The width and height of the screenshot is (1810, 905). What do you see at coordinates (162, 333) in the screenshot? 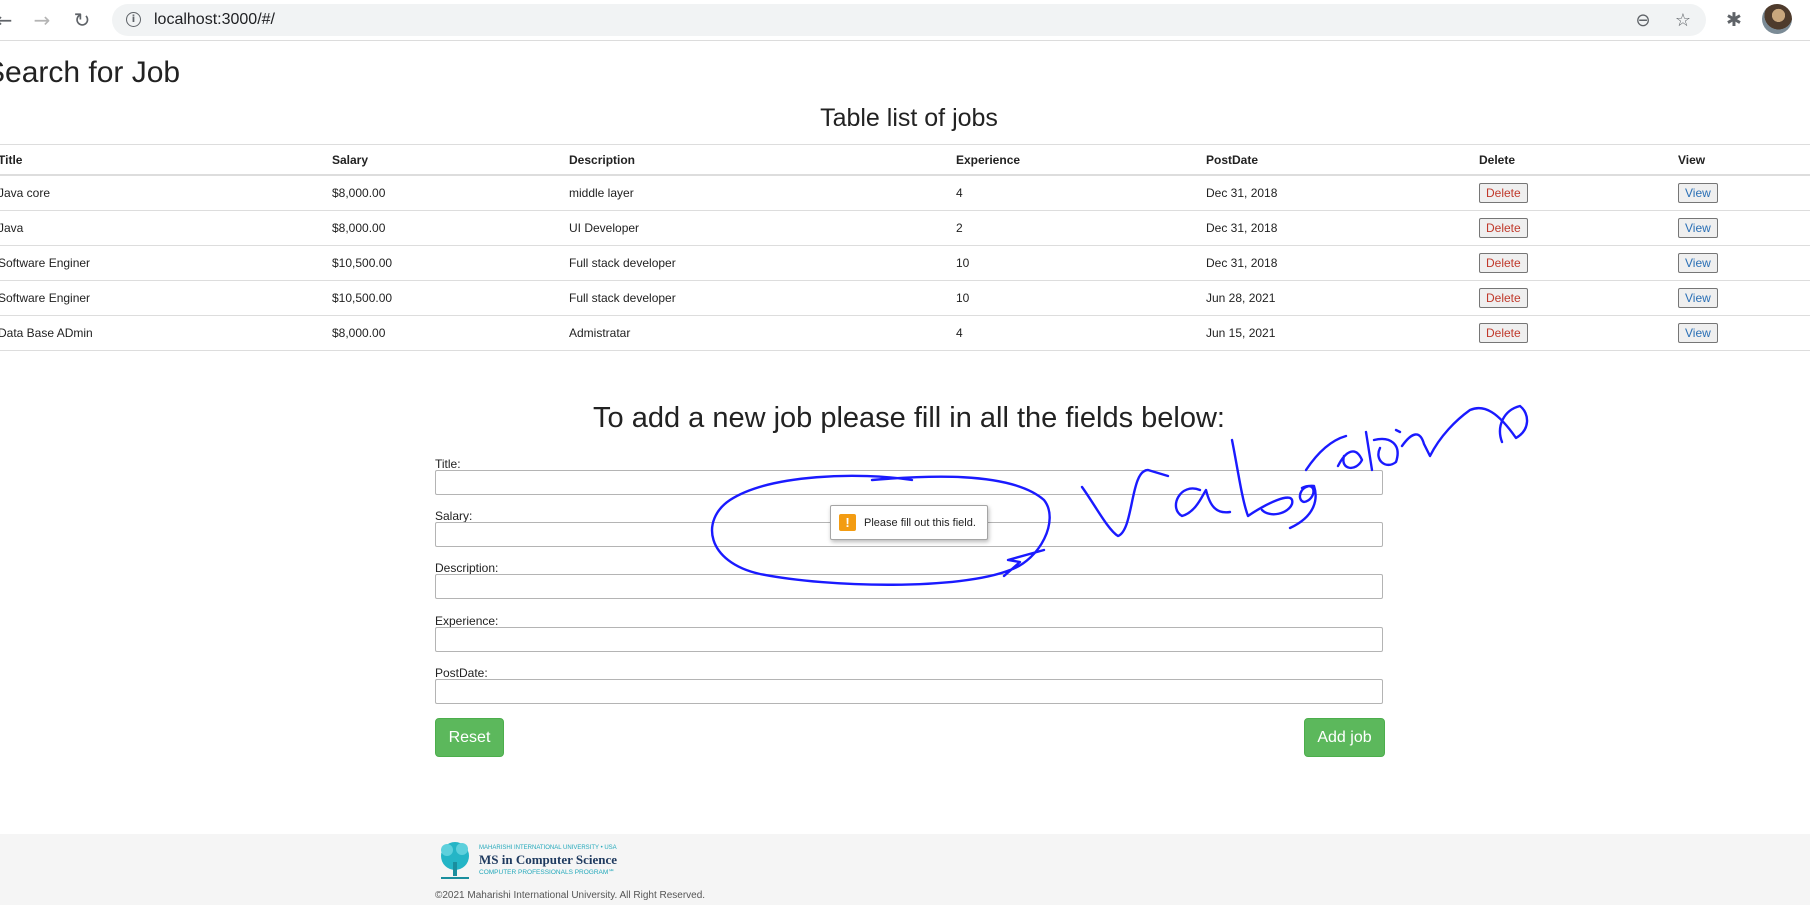
I see `cell-title: Data Base ADmin` at bounding box center [162, 333].